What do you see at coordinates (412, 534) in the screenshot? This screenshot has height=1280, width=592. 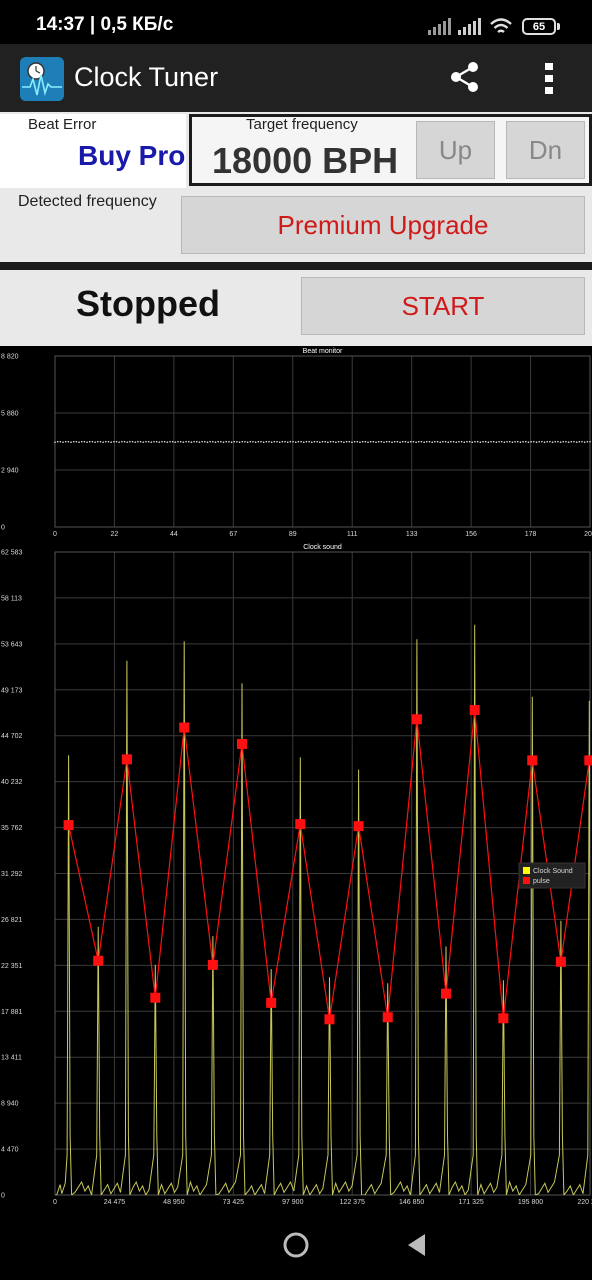 I see `beat-monitor-x-tick: 133` at bounding box center [412, 534].